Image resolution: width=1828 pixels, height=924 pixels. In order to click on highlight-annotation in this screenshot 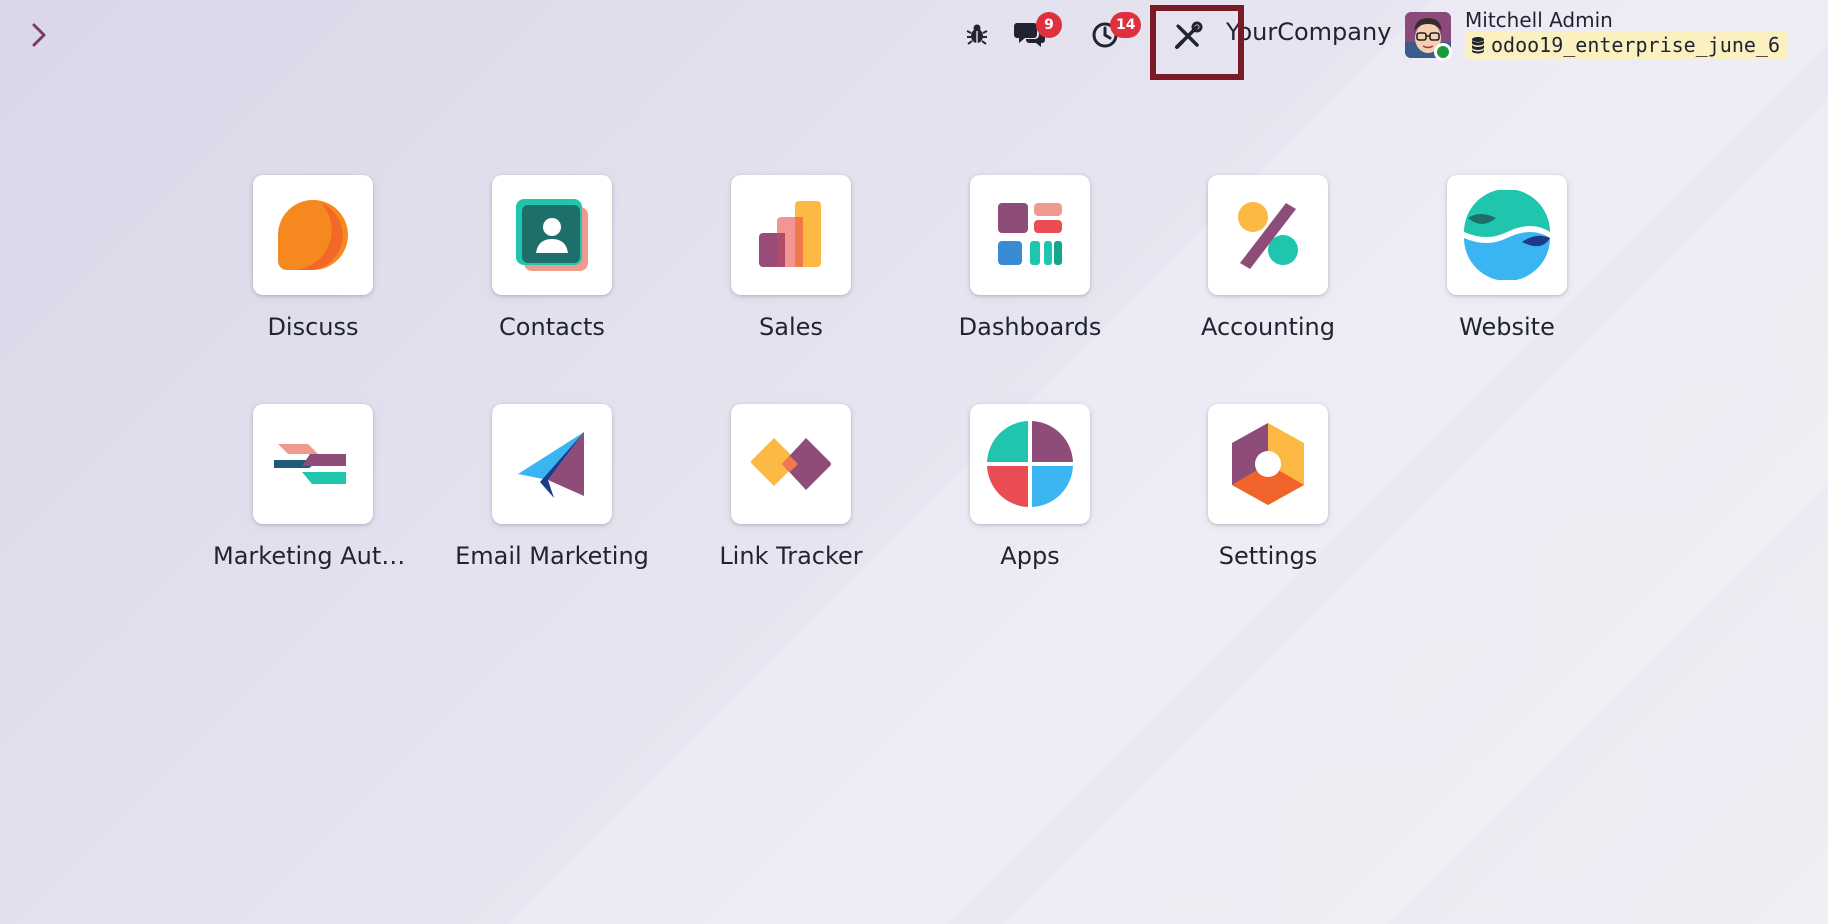, I will do `click(1197, 42)`.